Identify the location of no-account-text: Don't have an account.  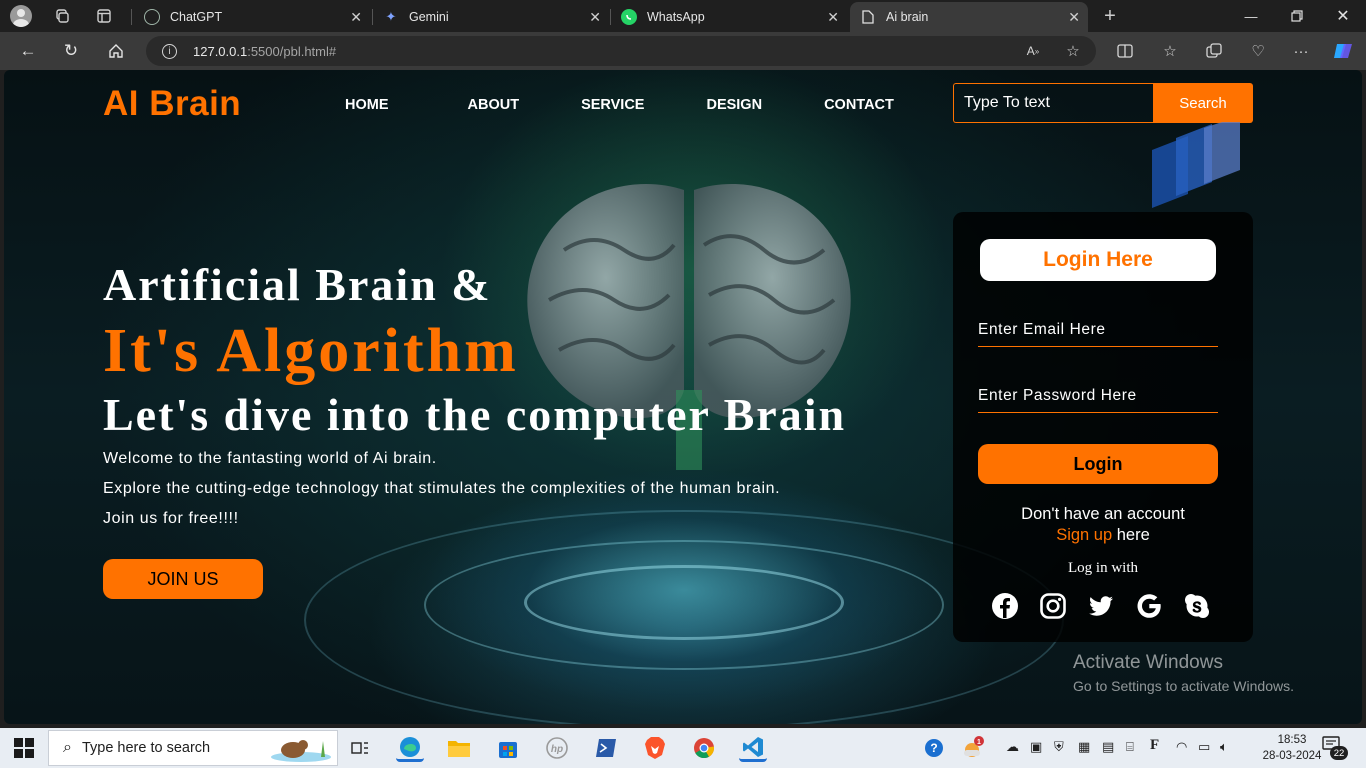
(1103, 514).